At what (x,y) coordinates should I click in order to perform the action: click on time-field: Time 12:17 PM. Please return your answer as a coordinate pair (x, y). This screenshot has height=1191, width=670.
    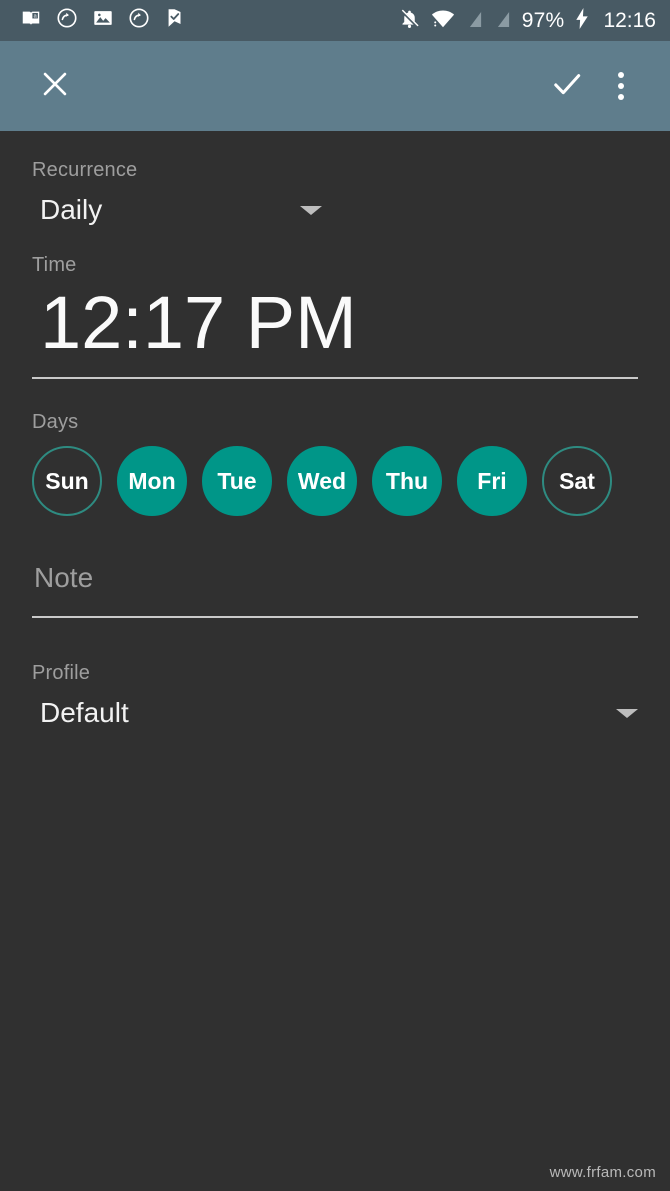
    Looking at the image, I should click on (335, 316).